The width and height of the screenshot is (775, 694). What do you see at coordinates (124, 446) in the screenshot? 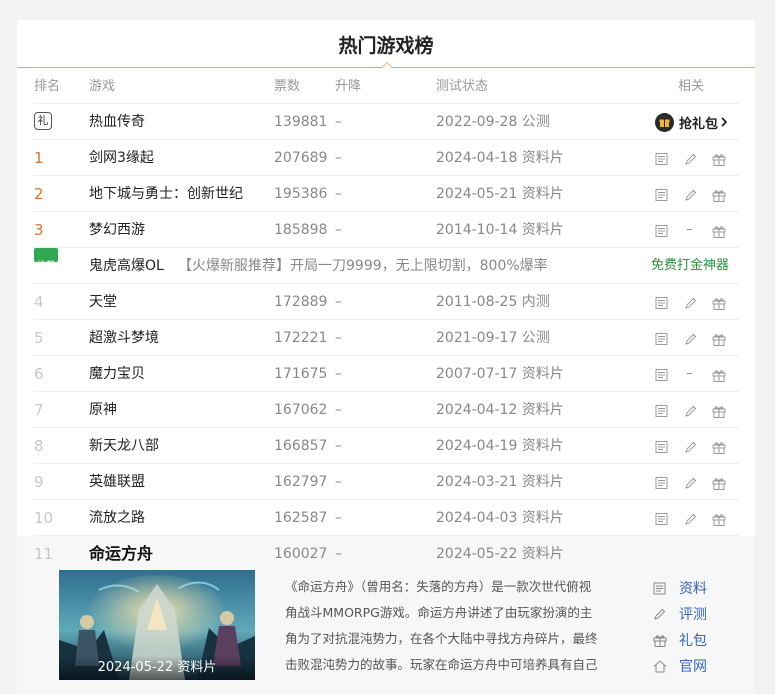
I see `game-name: 新天龙八部` at bounding box center [124, 446].